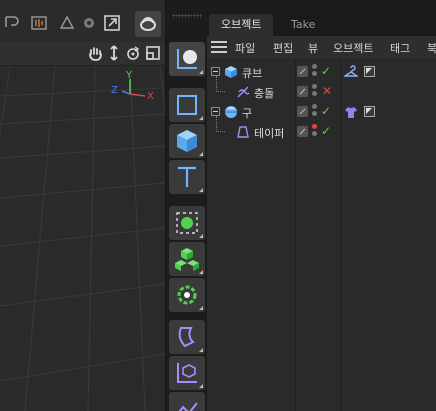  I want to click on panel-tabbar: 오브젝트 Take, so click(321, 25).